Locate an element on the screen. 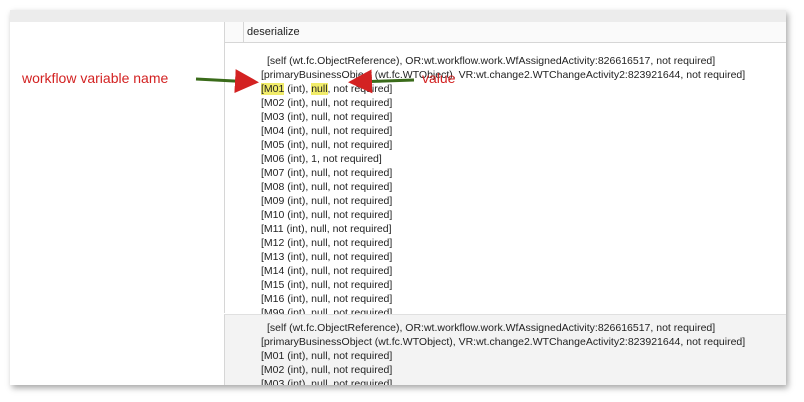 The width and height of the screenshot is (804, 402). annotation-arrows is located at coordinates (305, 81).